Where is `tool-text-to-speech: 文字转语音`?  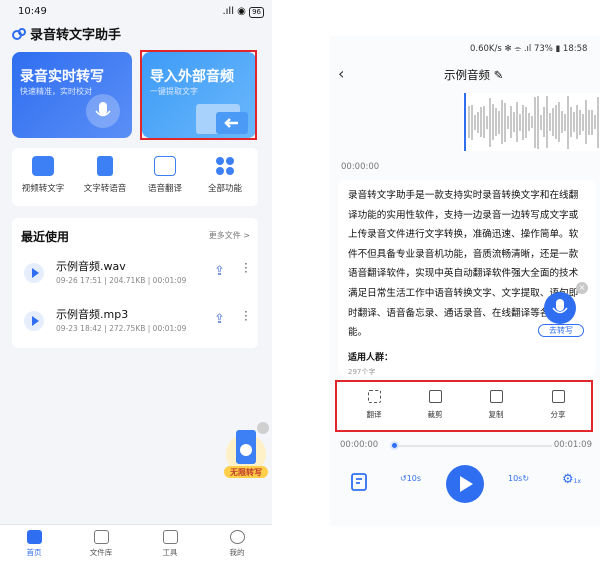
tool-text-to-speech: 文字转语音 is located at coordinates (105, 175).